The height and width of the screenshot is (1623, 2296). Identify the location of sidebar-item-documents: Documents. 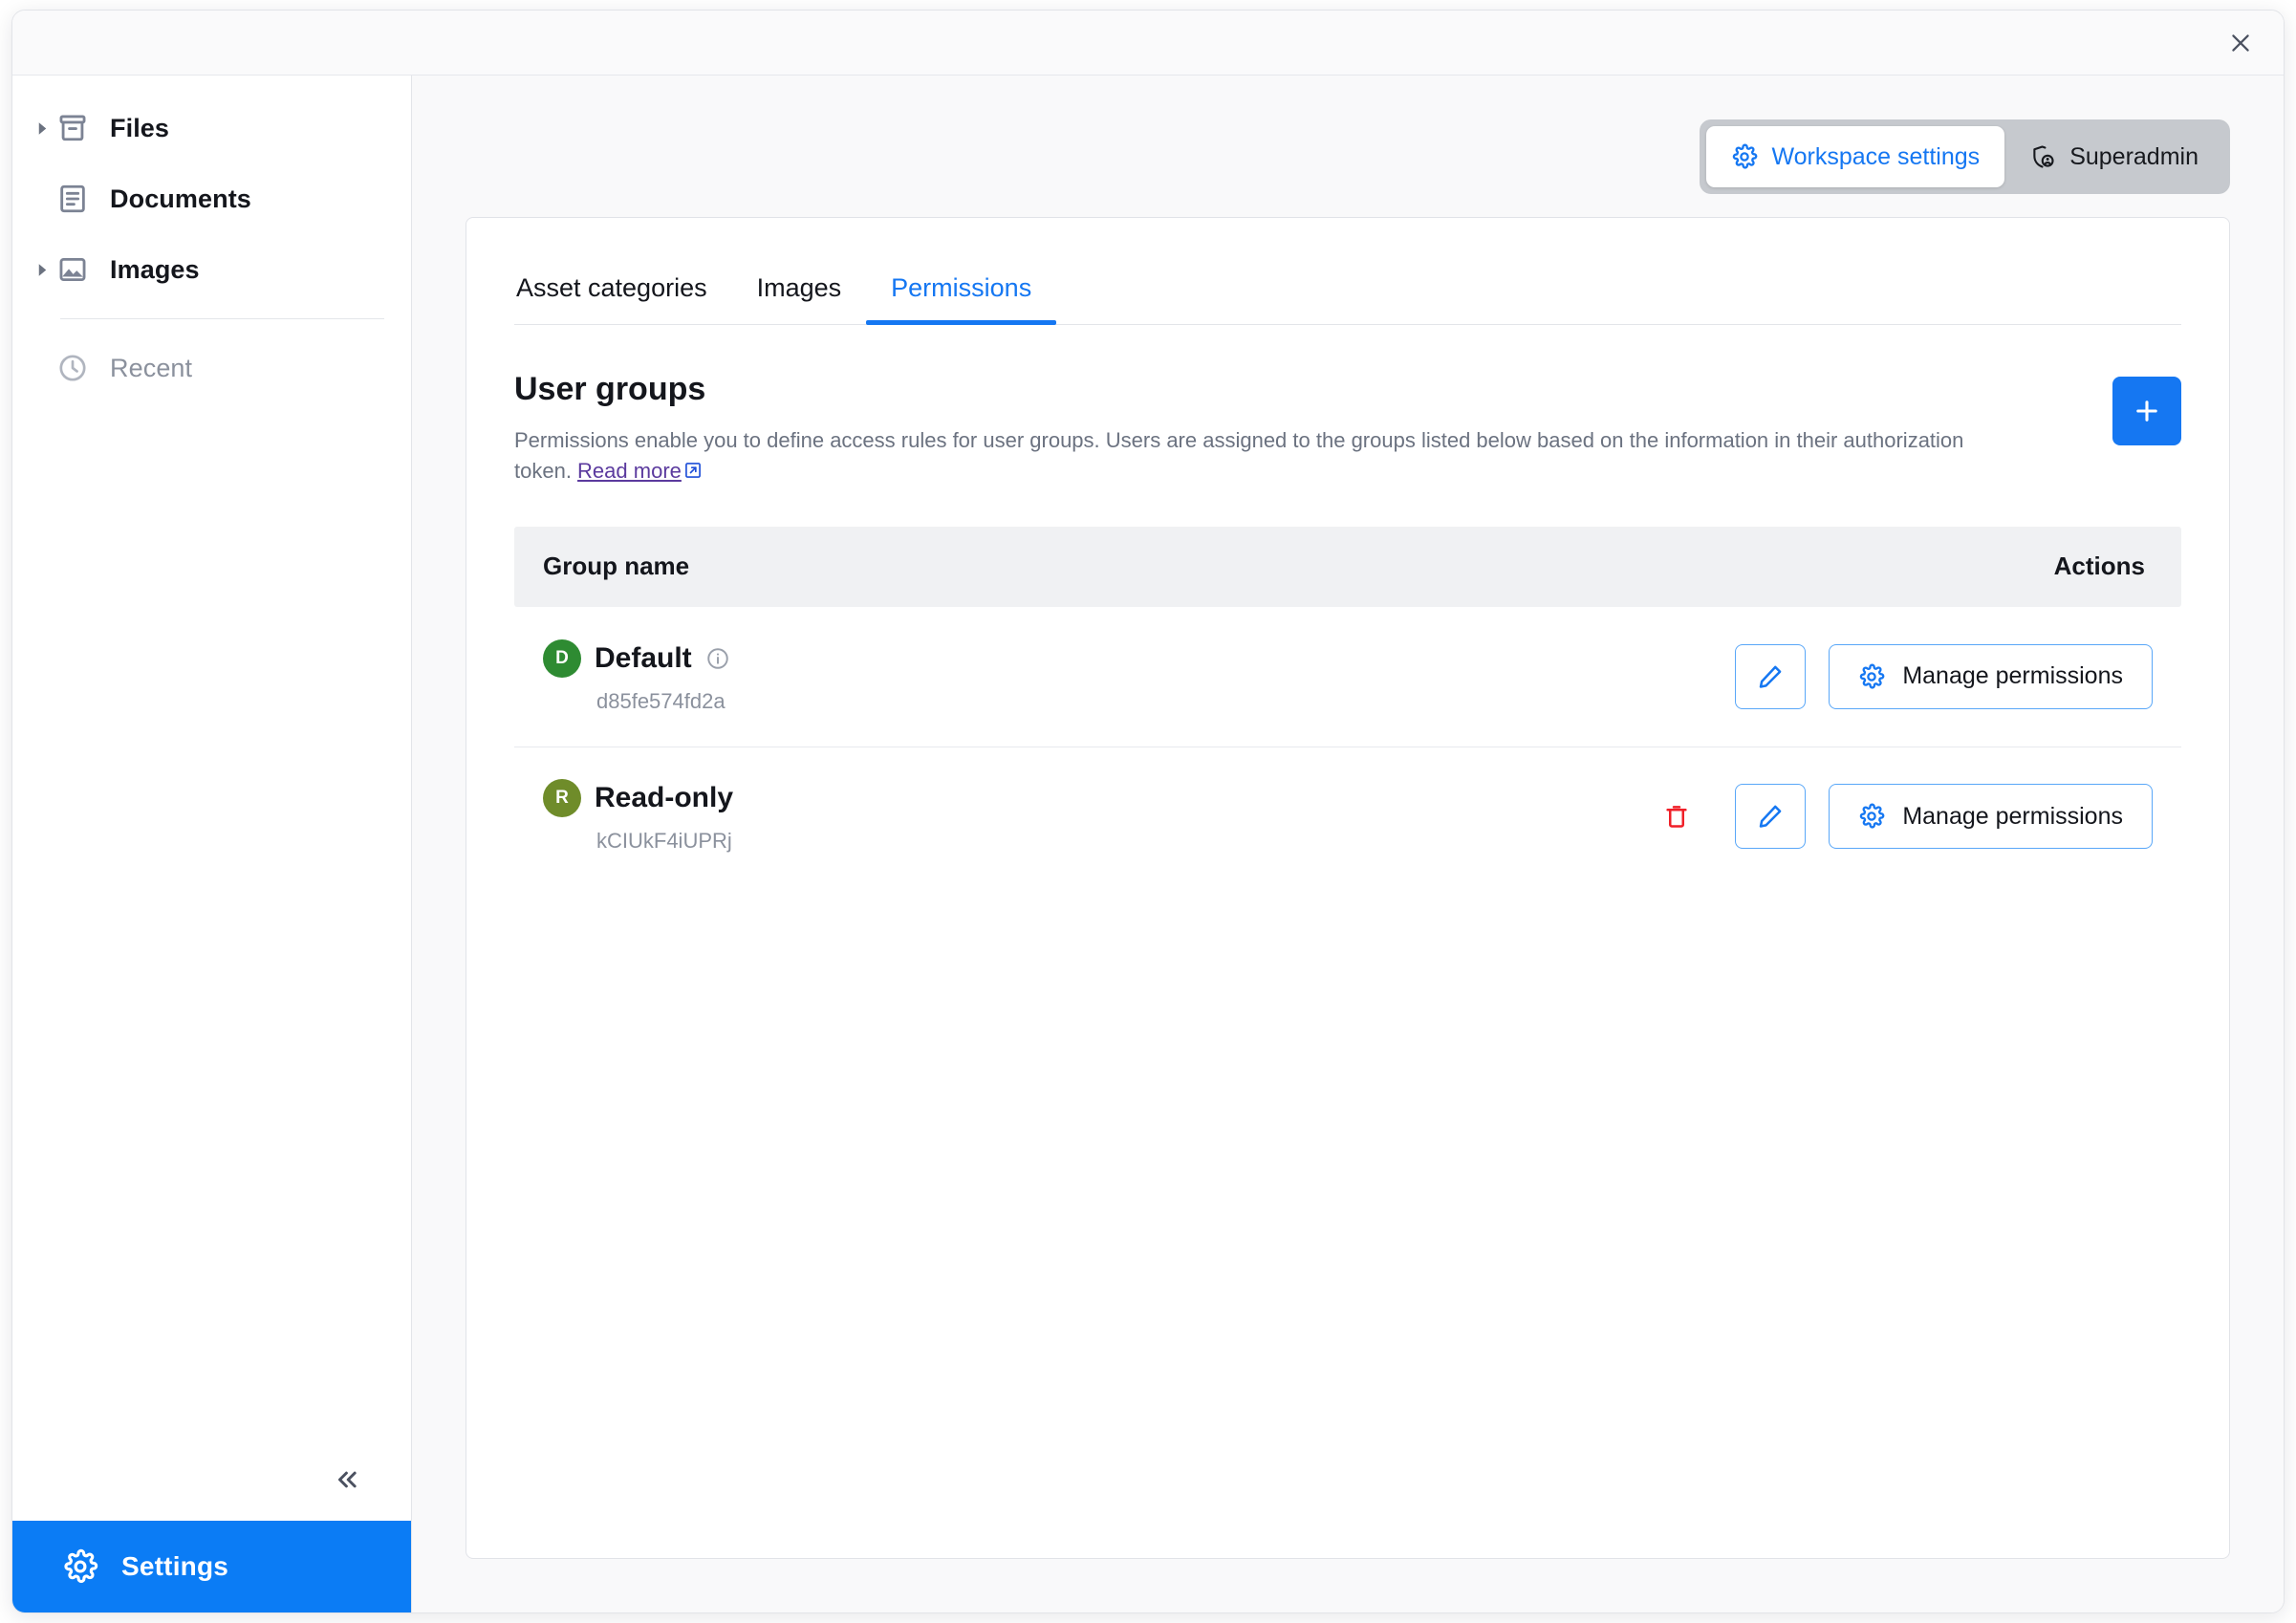
(211, 198).